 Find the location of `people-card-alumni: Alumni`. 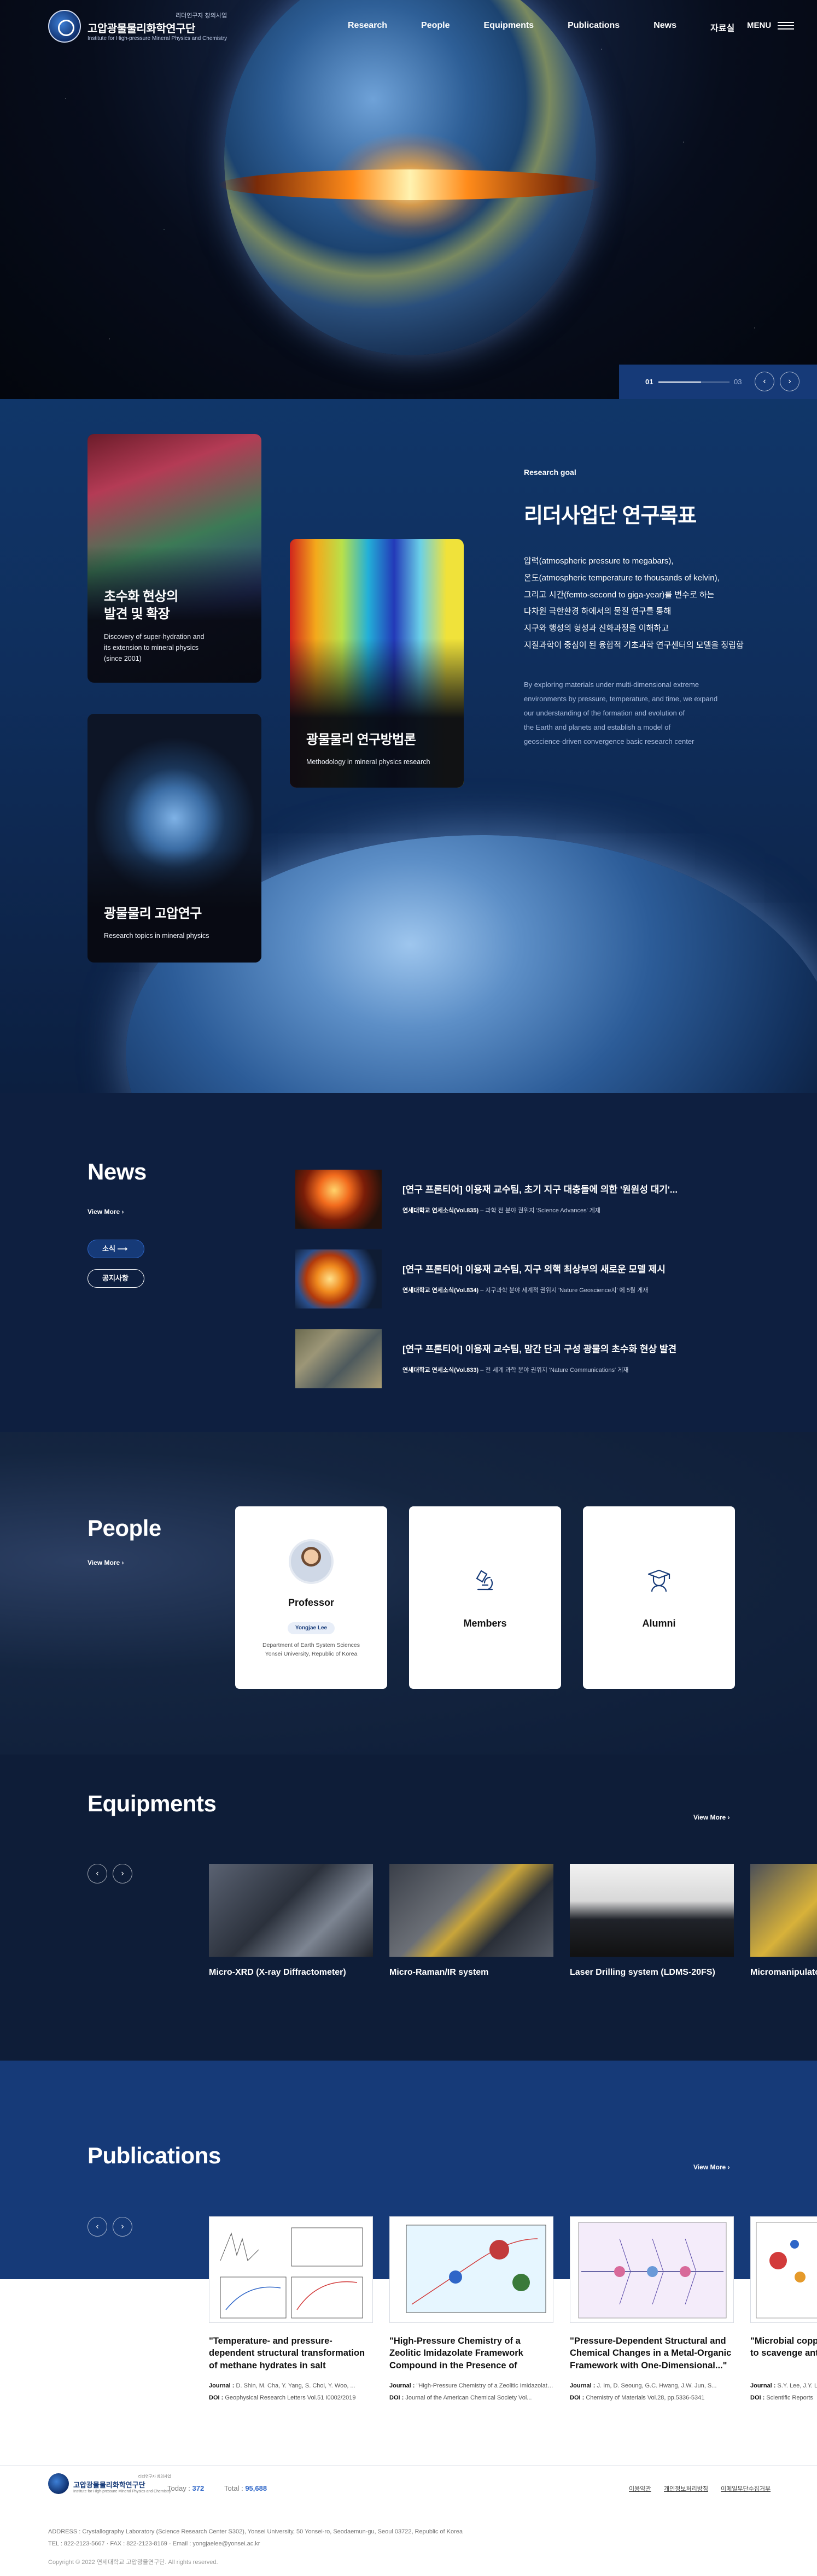

people-card-alumni: Alumni is located at coordinates (659, 1597).